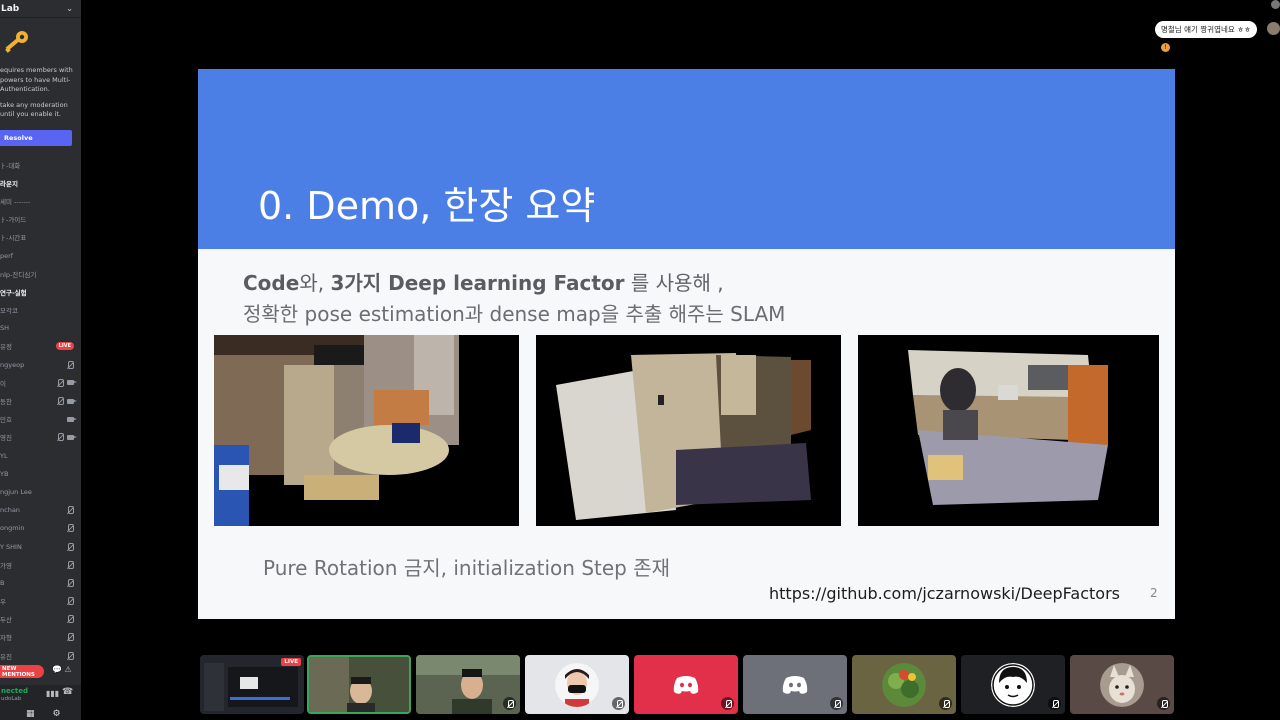 This screenshot has height=720, width=1280. I want to click on participant-tile-stream: LIVE, so click(252, 684).